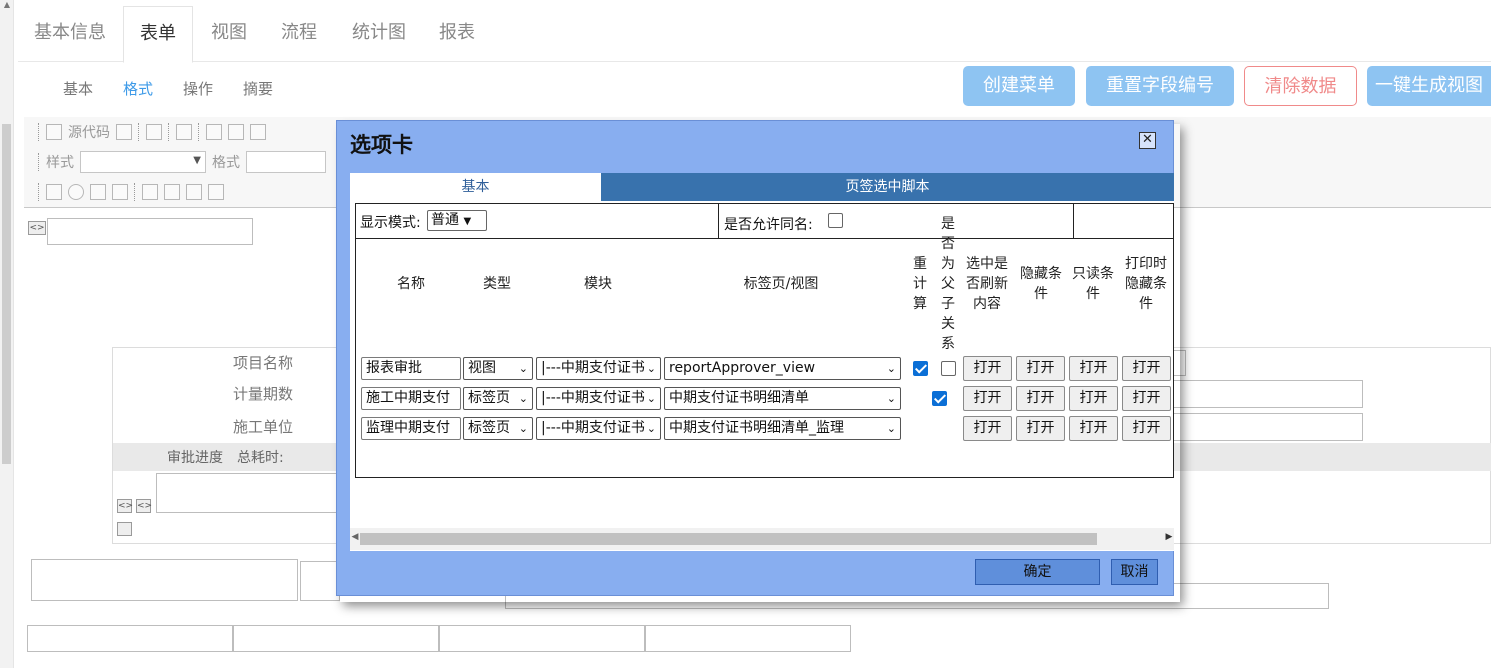 The image size is (1491, 668). I want to click on allow-same-name-checkbox, so click(835, 220).